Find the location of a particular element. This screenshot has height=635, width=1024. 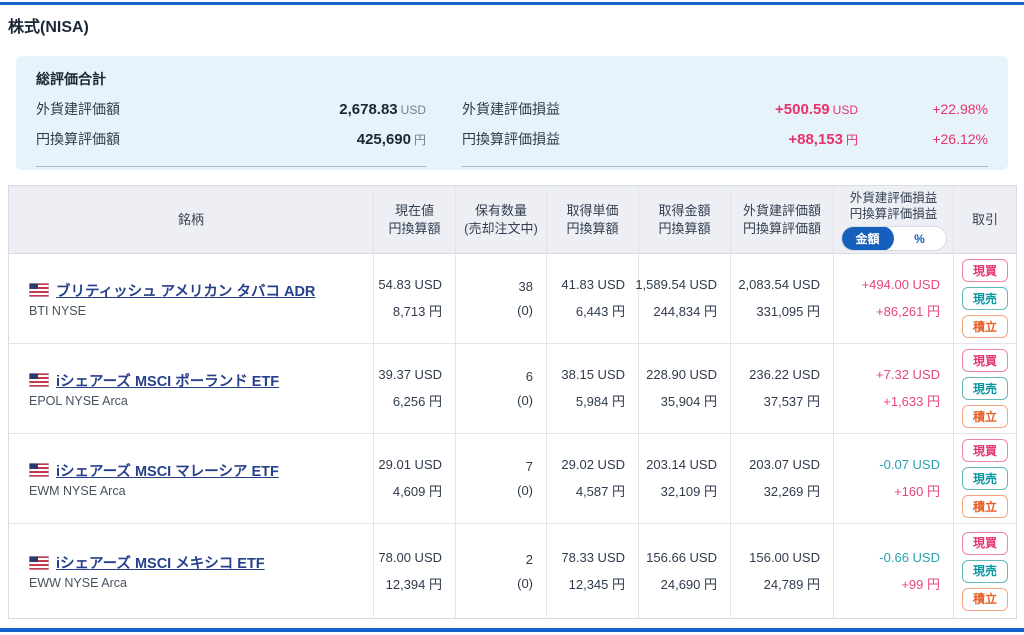

valuation-cell: 203.07 USD 32,269 円 is located at coordinates (782, 478).